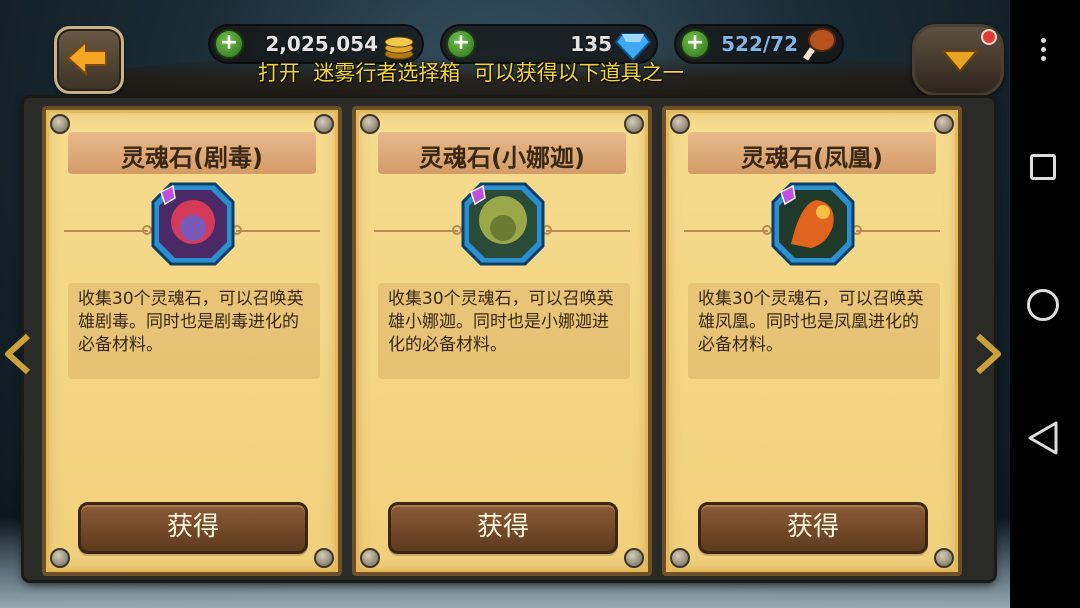 This screenshot has height=608, width=1080. I want to click on previous-arrow-icon, so click(17, 354).